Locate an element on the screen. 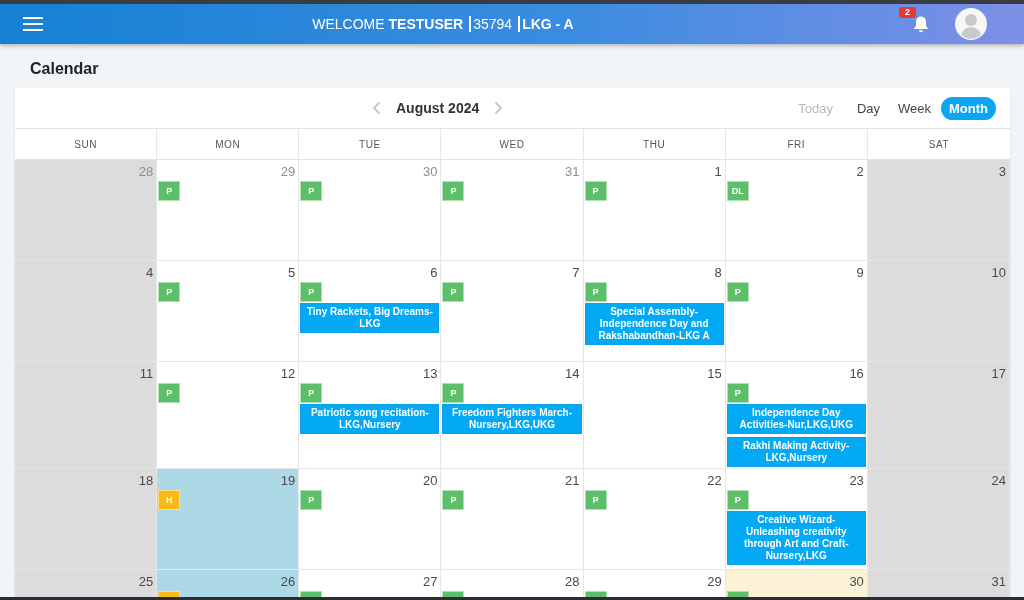 The image size is (1024, 600). month-title: August 2024 is located at coordinates (438, 108).